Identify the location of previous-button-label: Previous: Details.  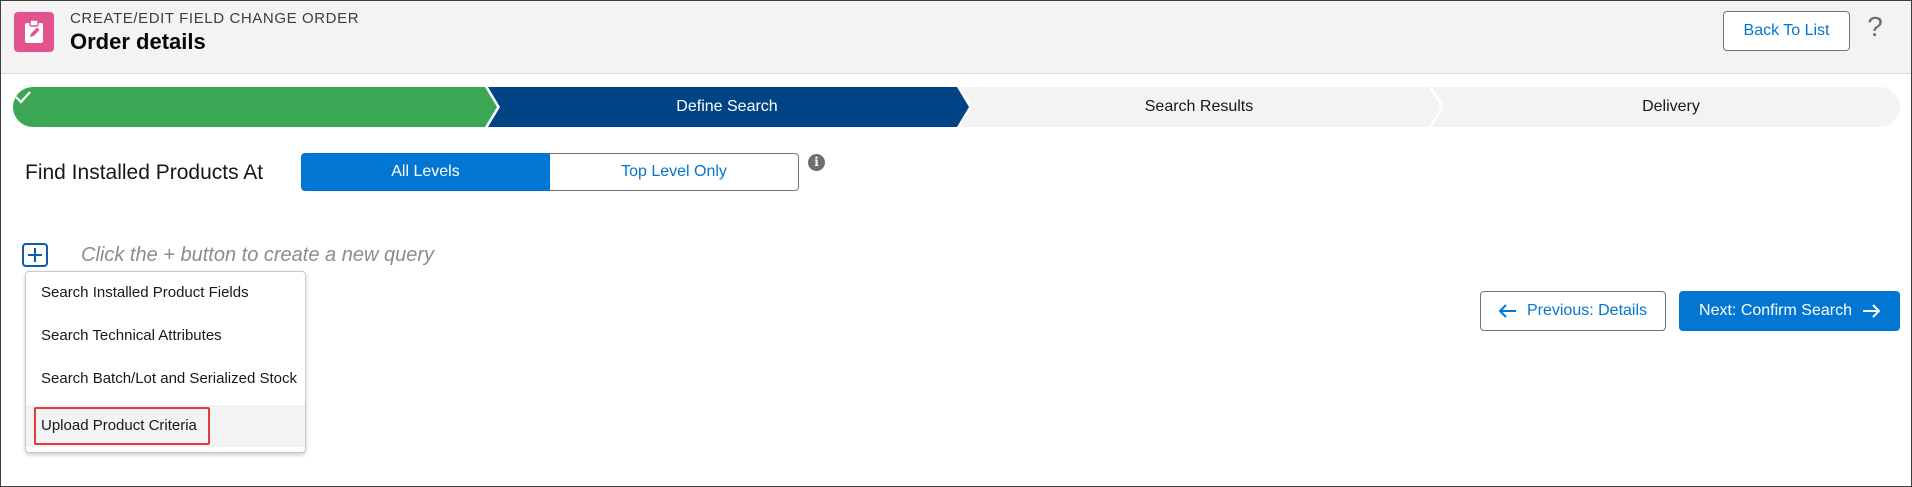
(1587, 310).